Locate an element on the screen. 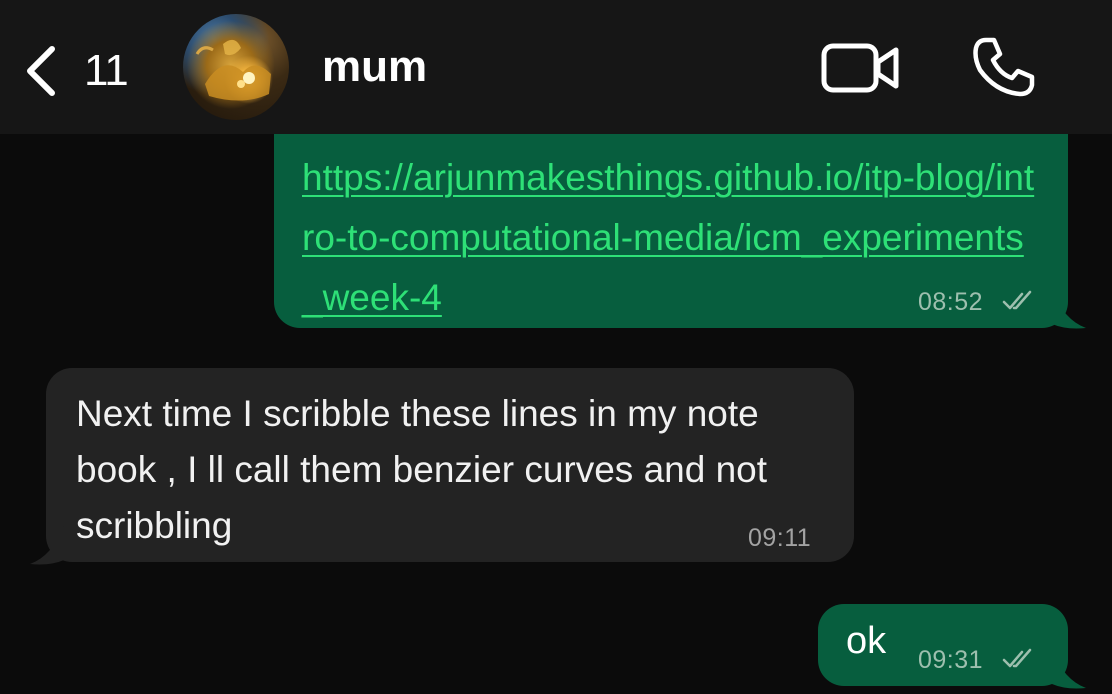 The width and height of the screenshot is (1112, 694). message-timestamp: 09:31 is located at coordinates (951, 660).